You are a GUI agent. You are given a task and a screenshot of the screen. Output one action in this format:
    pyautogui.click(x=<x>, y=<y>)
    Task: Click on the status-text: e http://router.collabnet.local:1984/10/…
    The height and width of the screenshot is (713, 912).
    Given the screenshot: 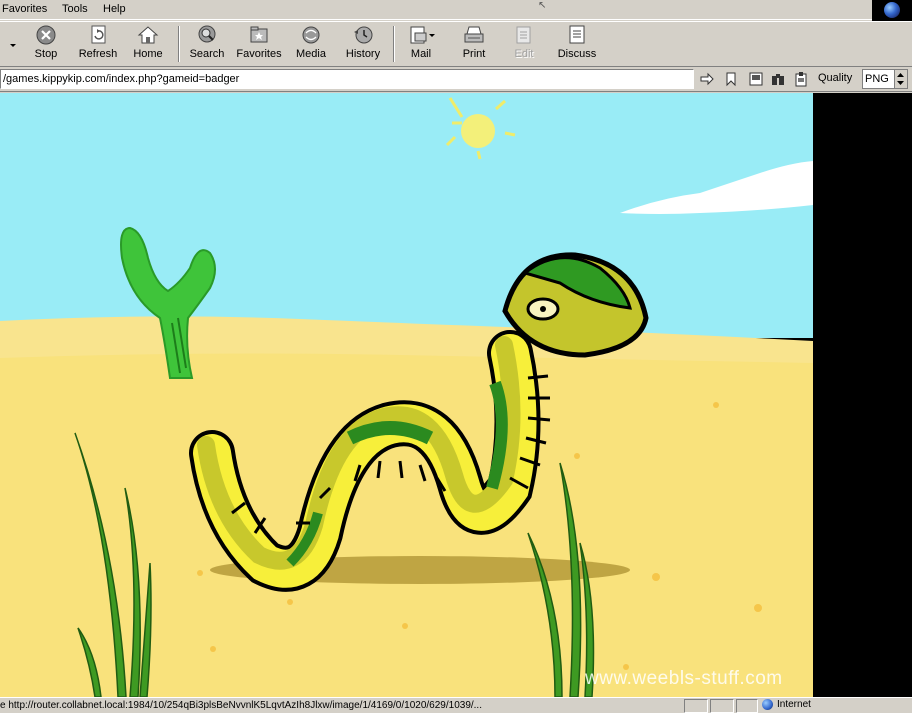 What is the action you would take?
    pyautogui.click(x=241, y=705)
    